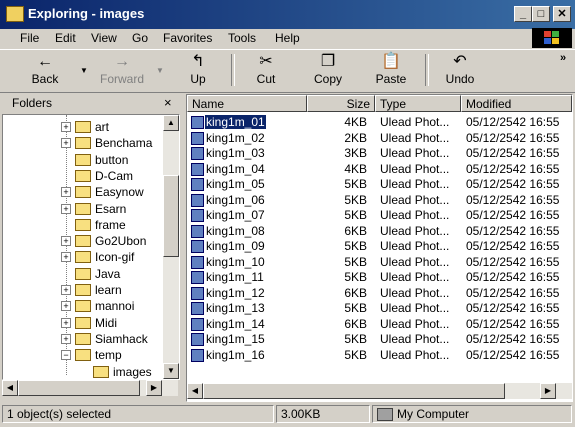 The height and width of the screenshot is (427, 575). What do you see at coordinates (266, 70) in the screenshot?
I see `cut-button: ✂ Cut` at bounding box center [266, 70].